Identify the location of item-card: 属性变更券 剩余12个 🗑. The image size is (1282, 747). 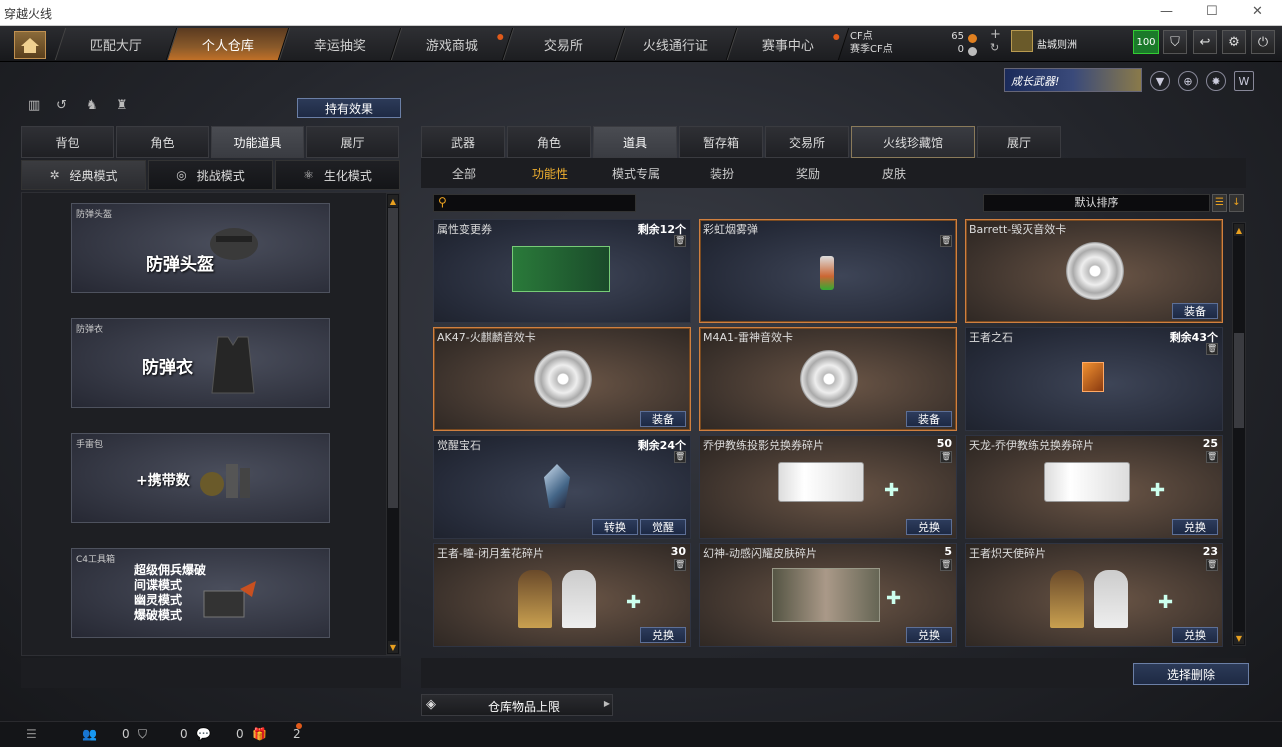
(562, 271).